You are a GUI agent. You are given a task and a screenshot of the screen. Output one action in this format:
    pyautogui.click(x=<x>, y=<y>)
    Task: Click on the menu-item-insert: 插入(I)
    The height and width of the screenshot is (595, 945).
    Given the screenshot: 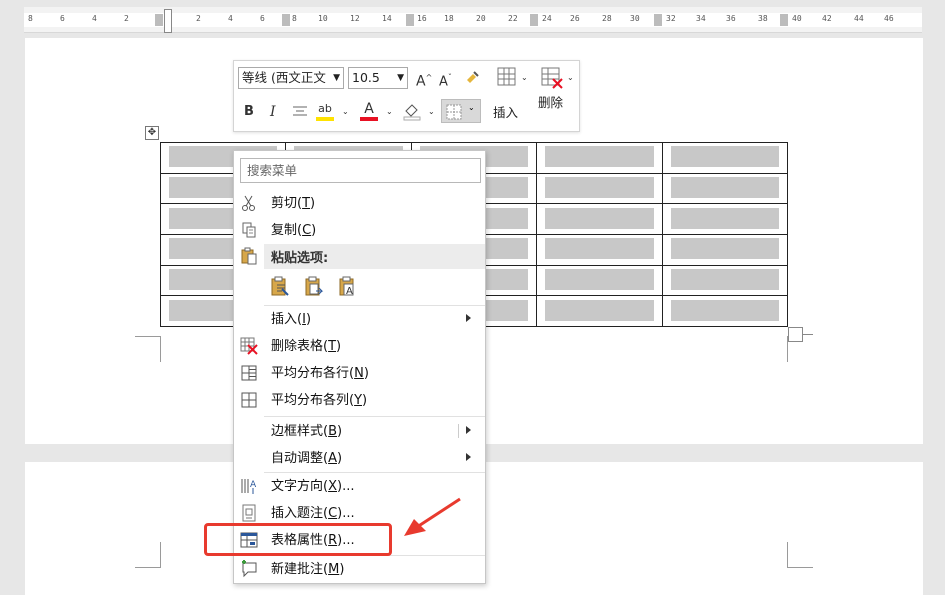 What is the action you would take?
    pyautogui.click(x=359, y=319)
    